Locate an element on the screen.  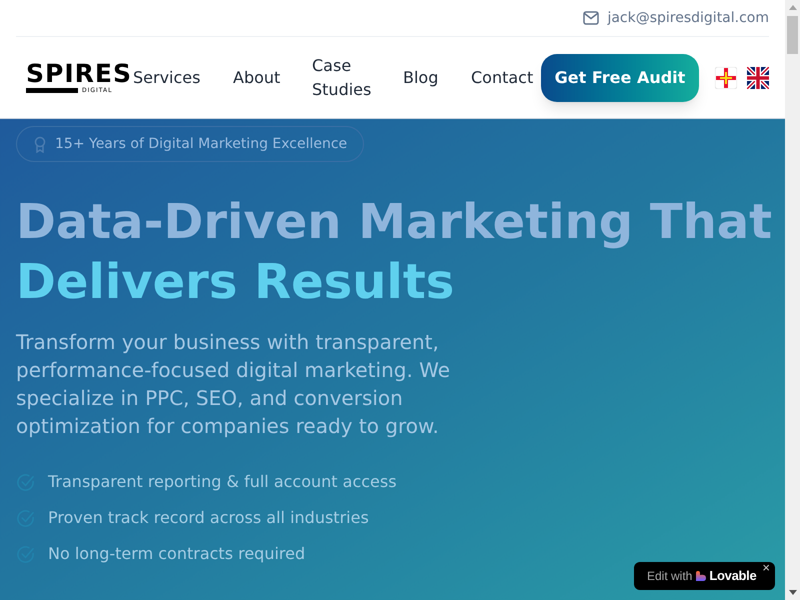
flag-icon is located at coordinates (758, 77).